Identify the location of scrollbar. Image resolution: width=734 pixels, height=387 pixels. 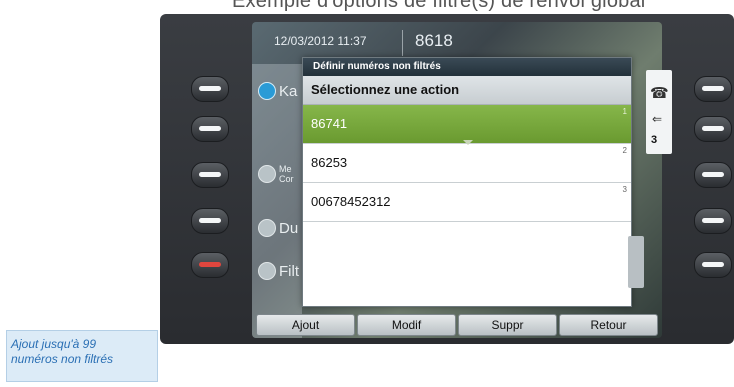
(636, 262).